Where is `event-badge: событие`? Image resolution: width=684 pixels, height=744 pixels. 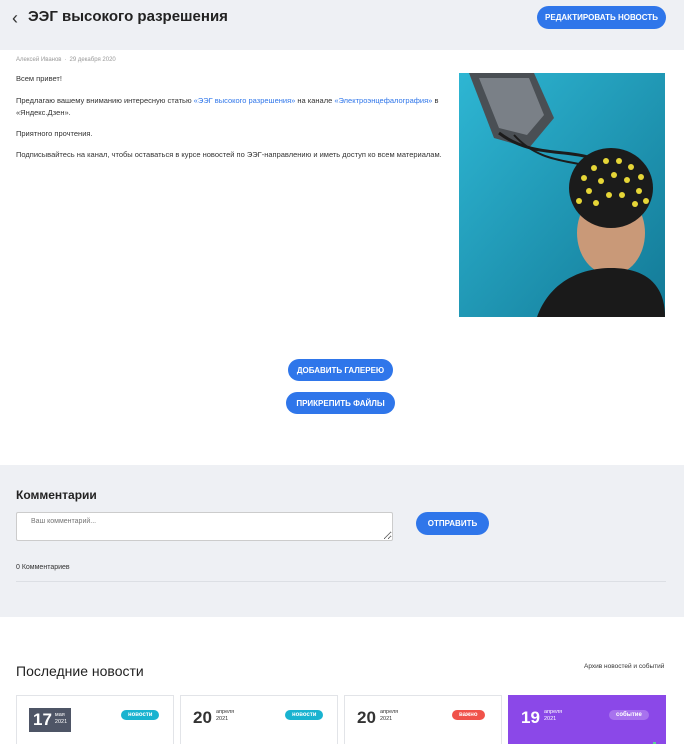 event-badge: событие is located at coordinates (629, 715).